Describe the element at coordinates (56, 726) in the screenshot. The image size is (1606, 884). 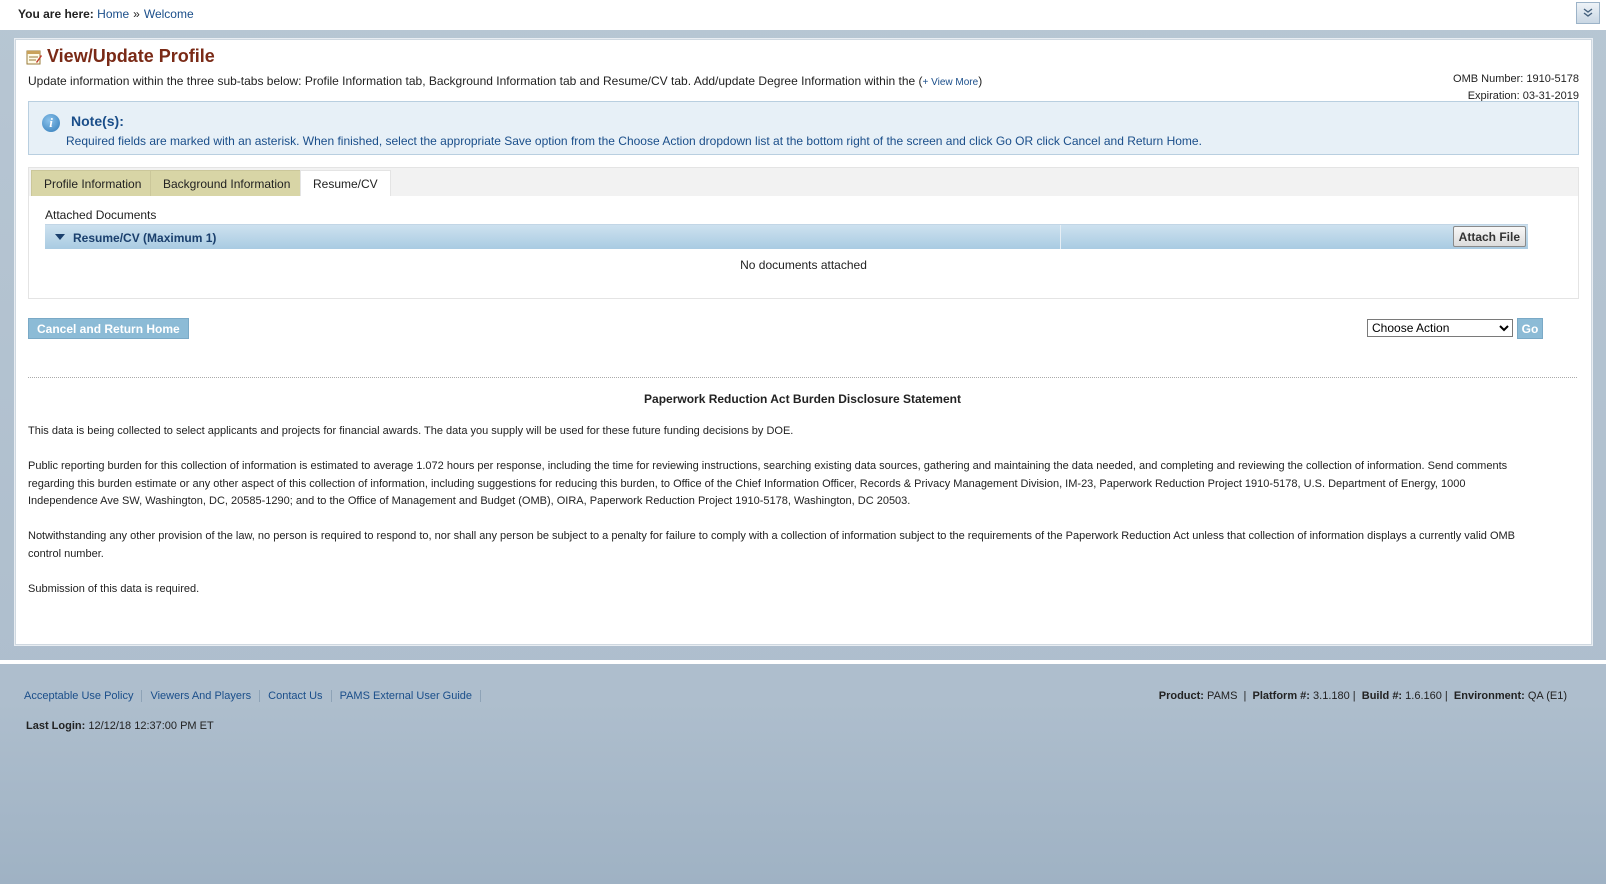
I see `last-login-label: Last Login:` at that location.